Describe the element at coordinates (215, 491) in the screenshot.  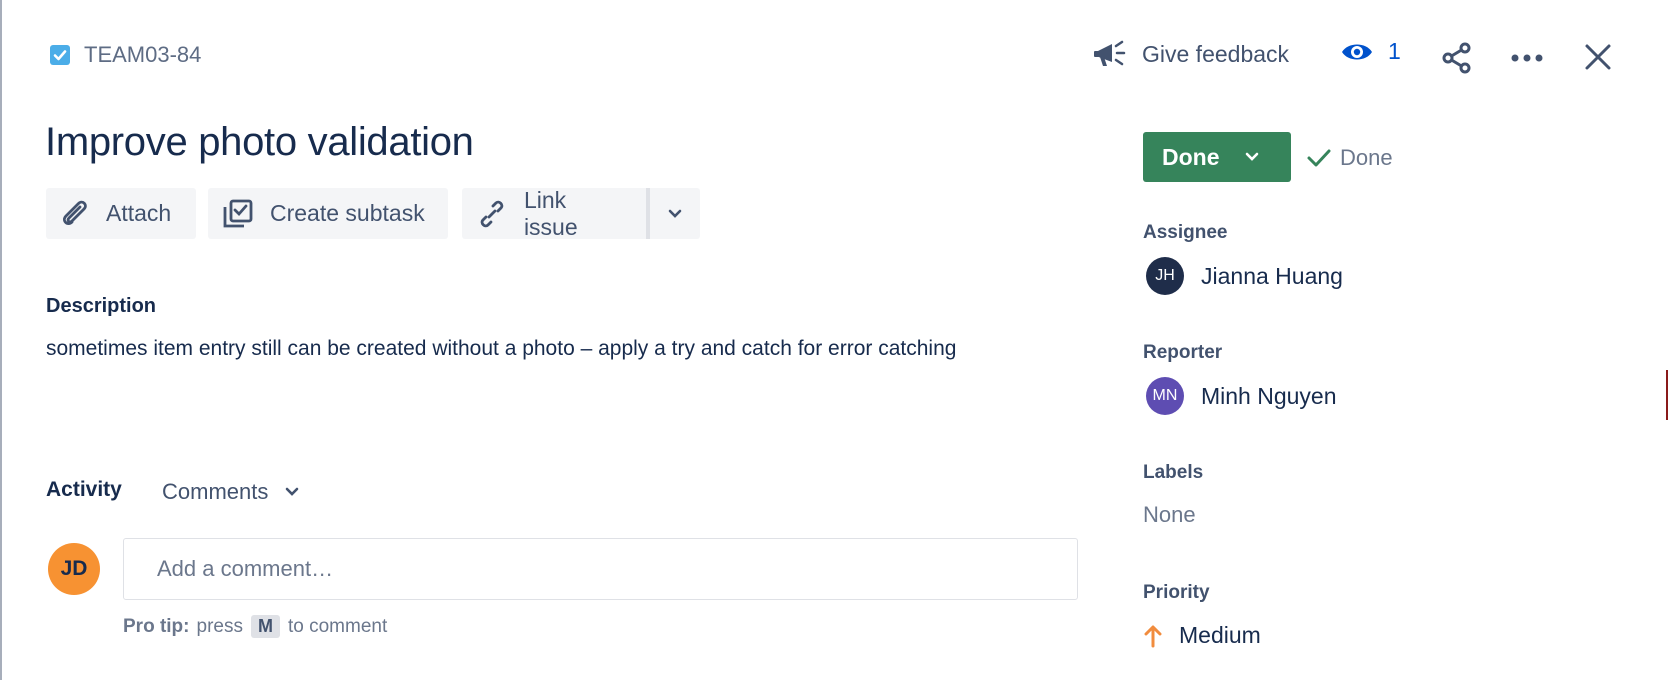
I see `activity-filter-label: Comments` at that location.